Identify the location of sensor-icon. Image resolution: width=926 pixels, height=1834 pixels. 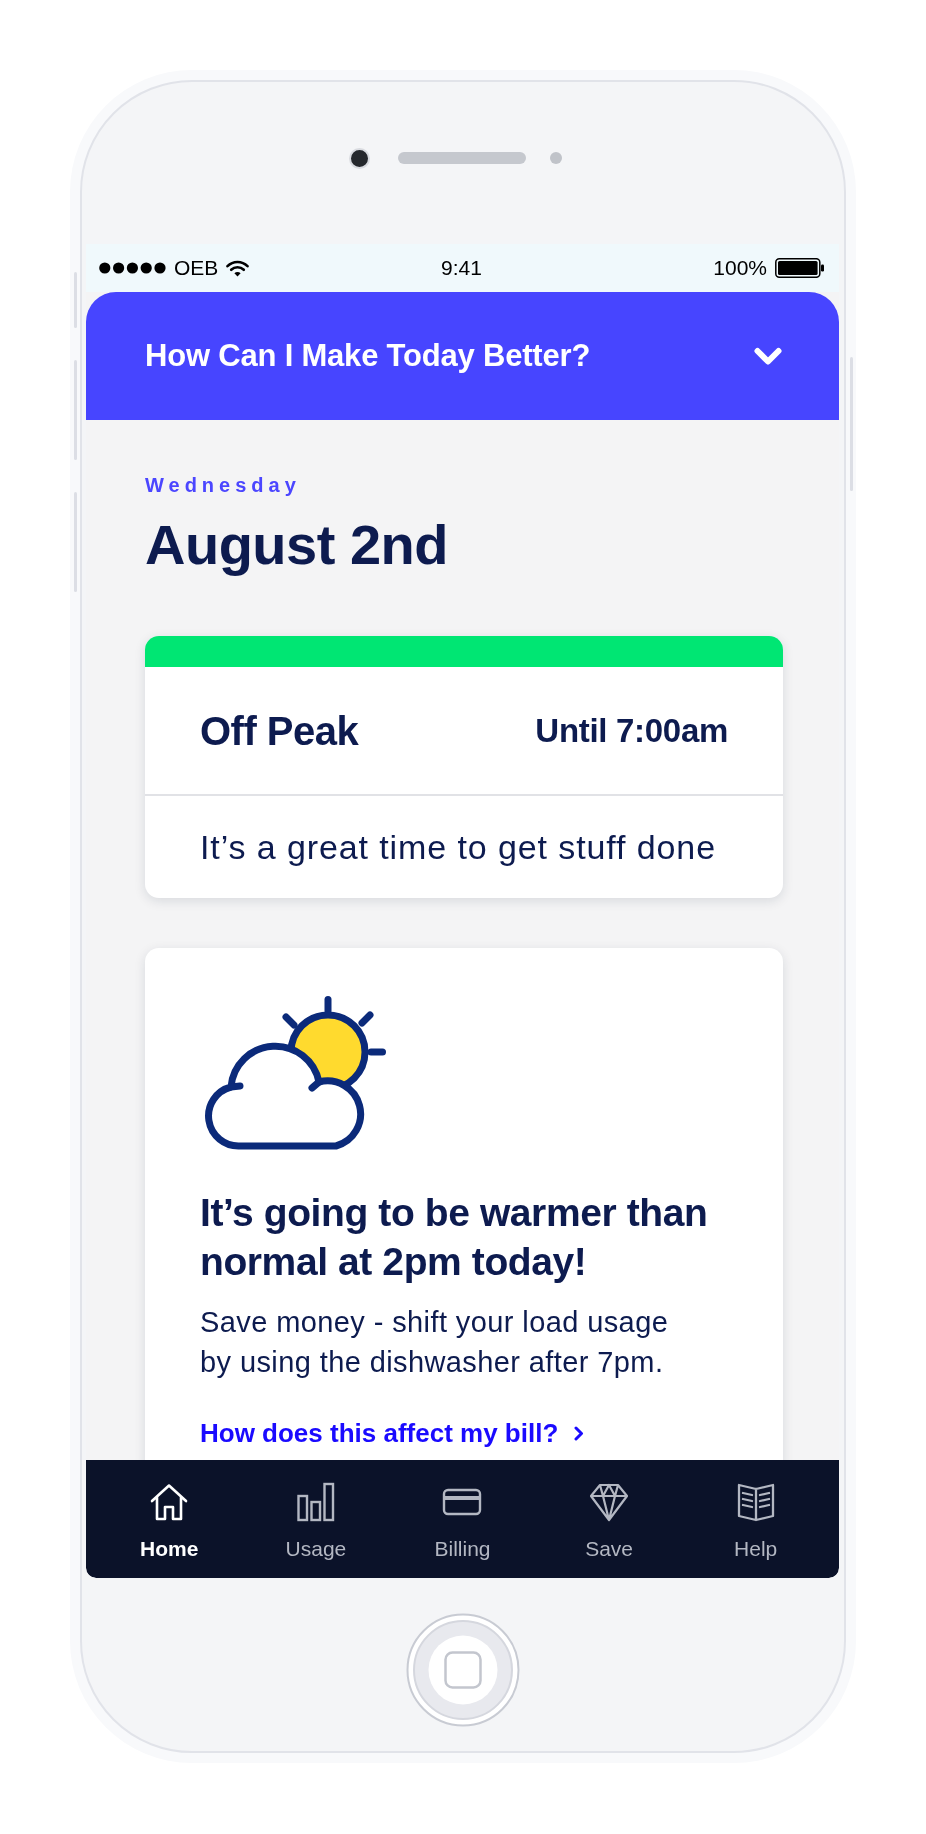
(556, 158).